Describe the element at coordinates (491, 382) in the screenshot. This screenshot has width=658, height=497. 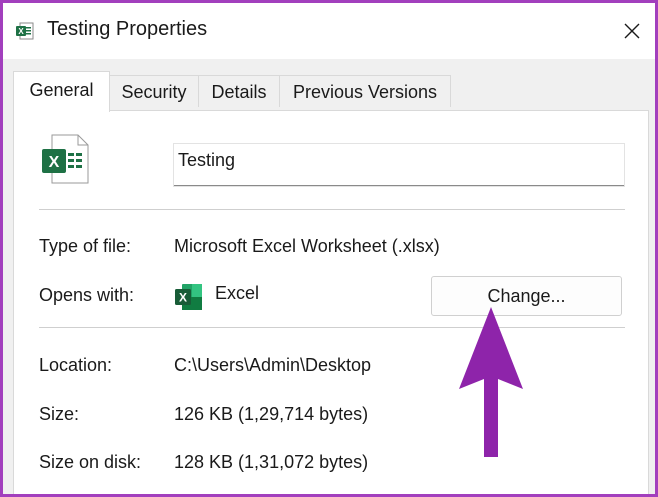
I see `annotation-arrow-icon` at that location.